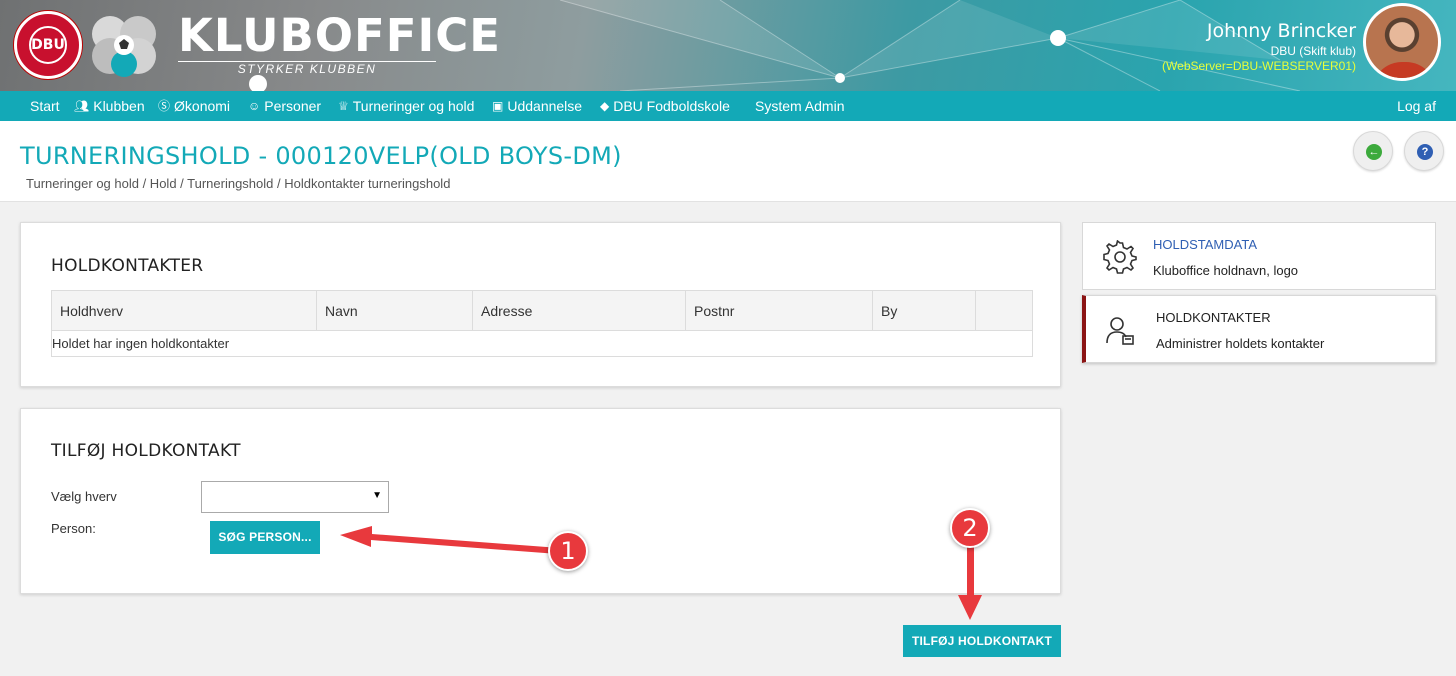  Describe the element at coordinates (284, 106) in the screenshot. I see `nav-item-personer: ☺ Personer` at that location.